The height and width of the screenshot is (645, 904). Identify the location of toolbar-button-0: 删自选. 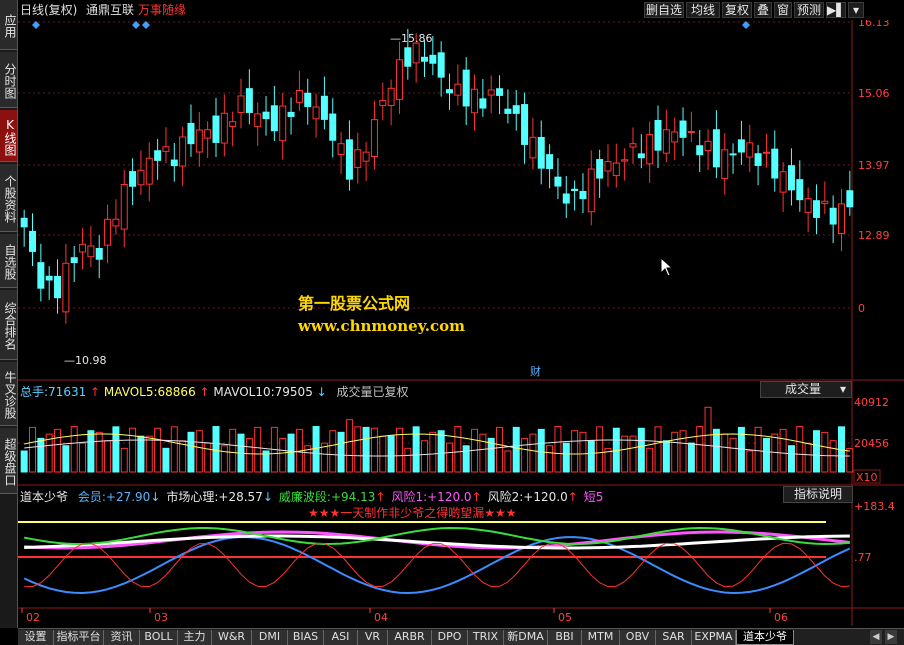
(664, 10).